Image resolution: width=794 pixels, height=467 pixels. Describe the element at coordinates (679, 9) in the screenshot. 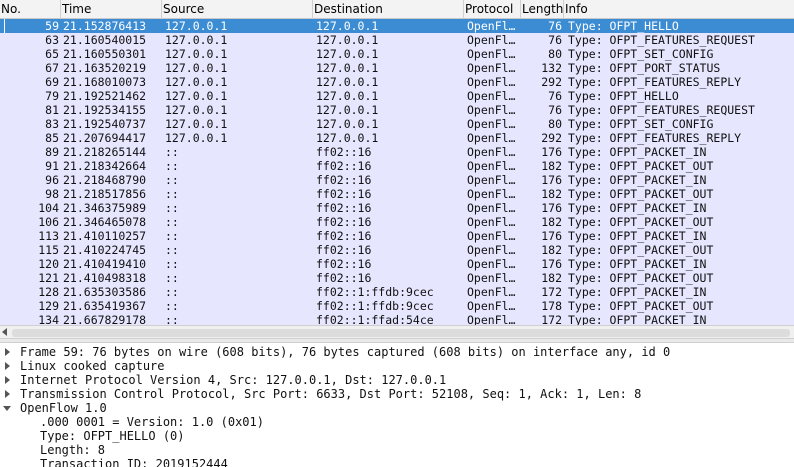

I see `column-header-info: Info` at that location.